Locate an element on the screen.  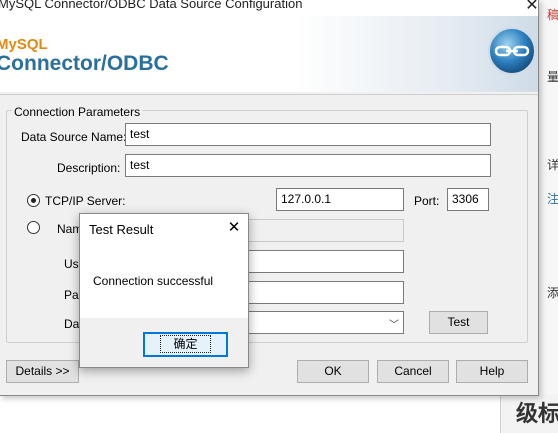
tcp-ip-radio is located at coordinates (33, 200).